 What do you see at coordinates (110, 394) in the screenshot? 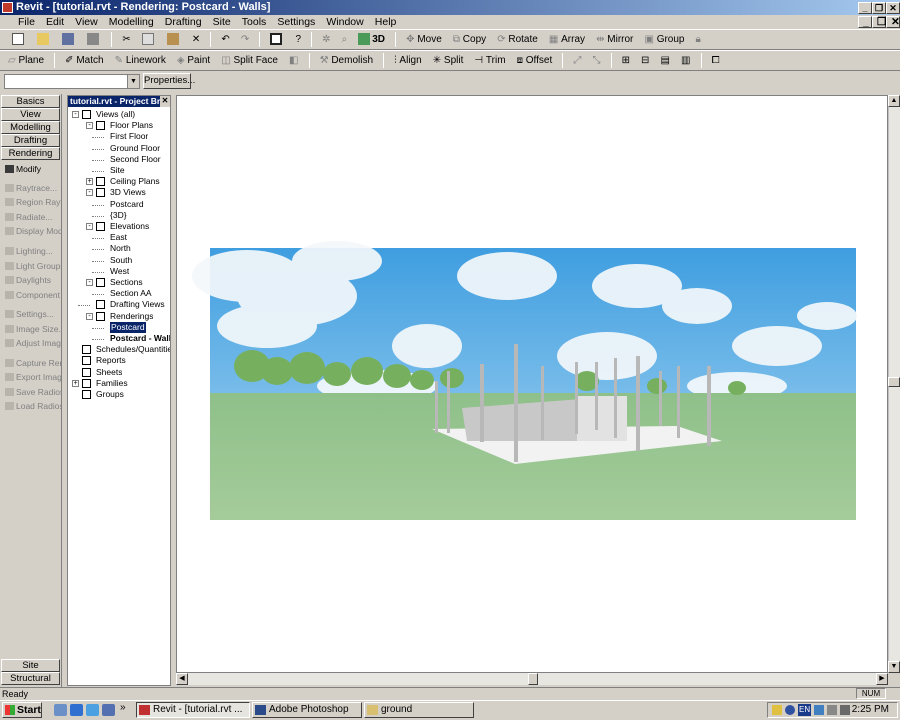
I see `tree-item: Groups` at bounding box center [110, 394].